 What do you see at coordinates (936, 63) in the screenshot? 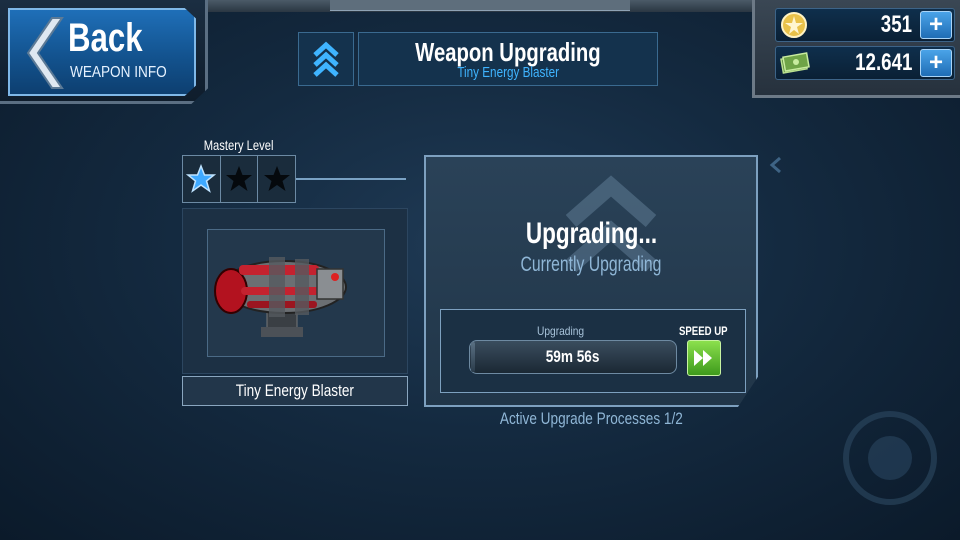
I see `add-cash-button: +` at bounding box center [936, 63].